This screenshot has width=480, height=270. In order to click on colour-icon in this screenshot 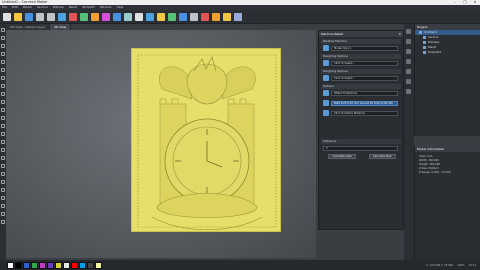, I will do `click(216, 16)`.